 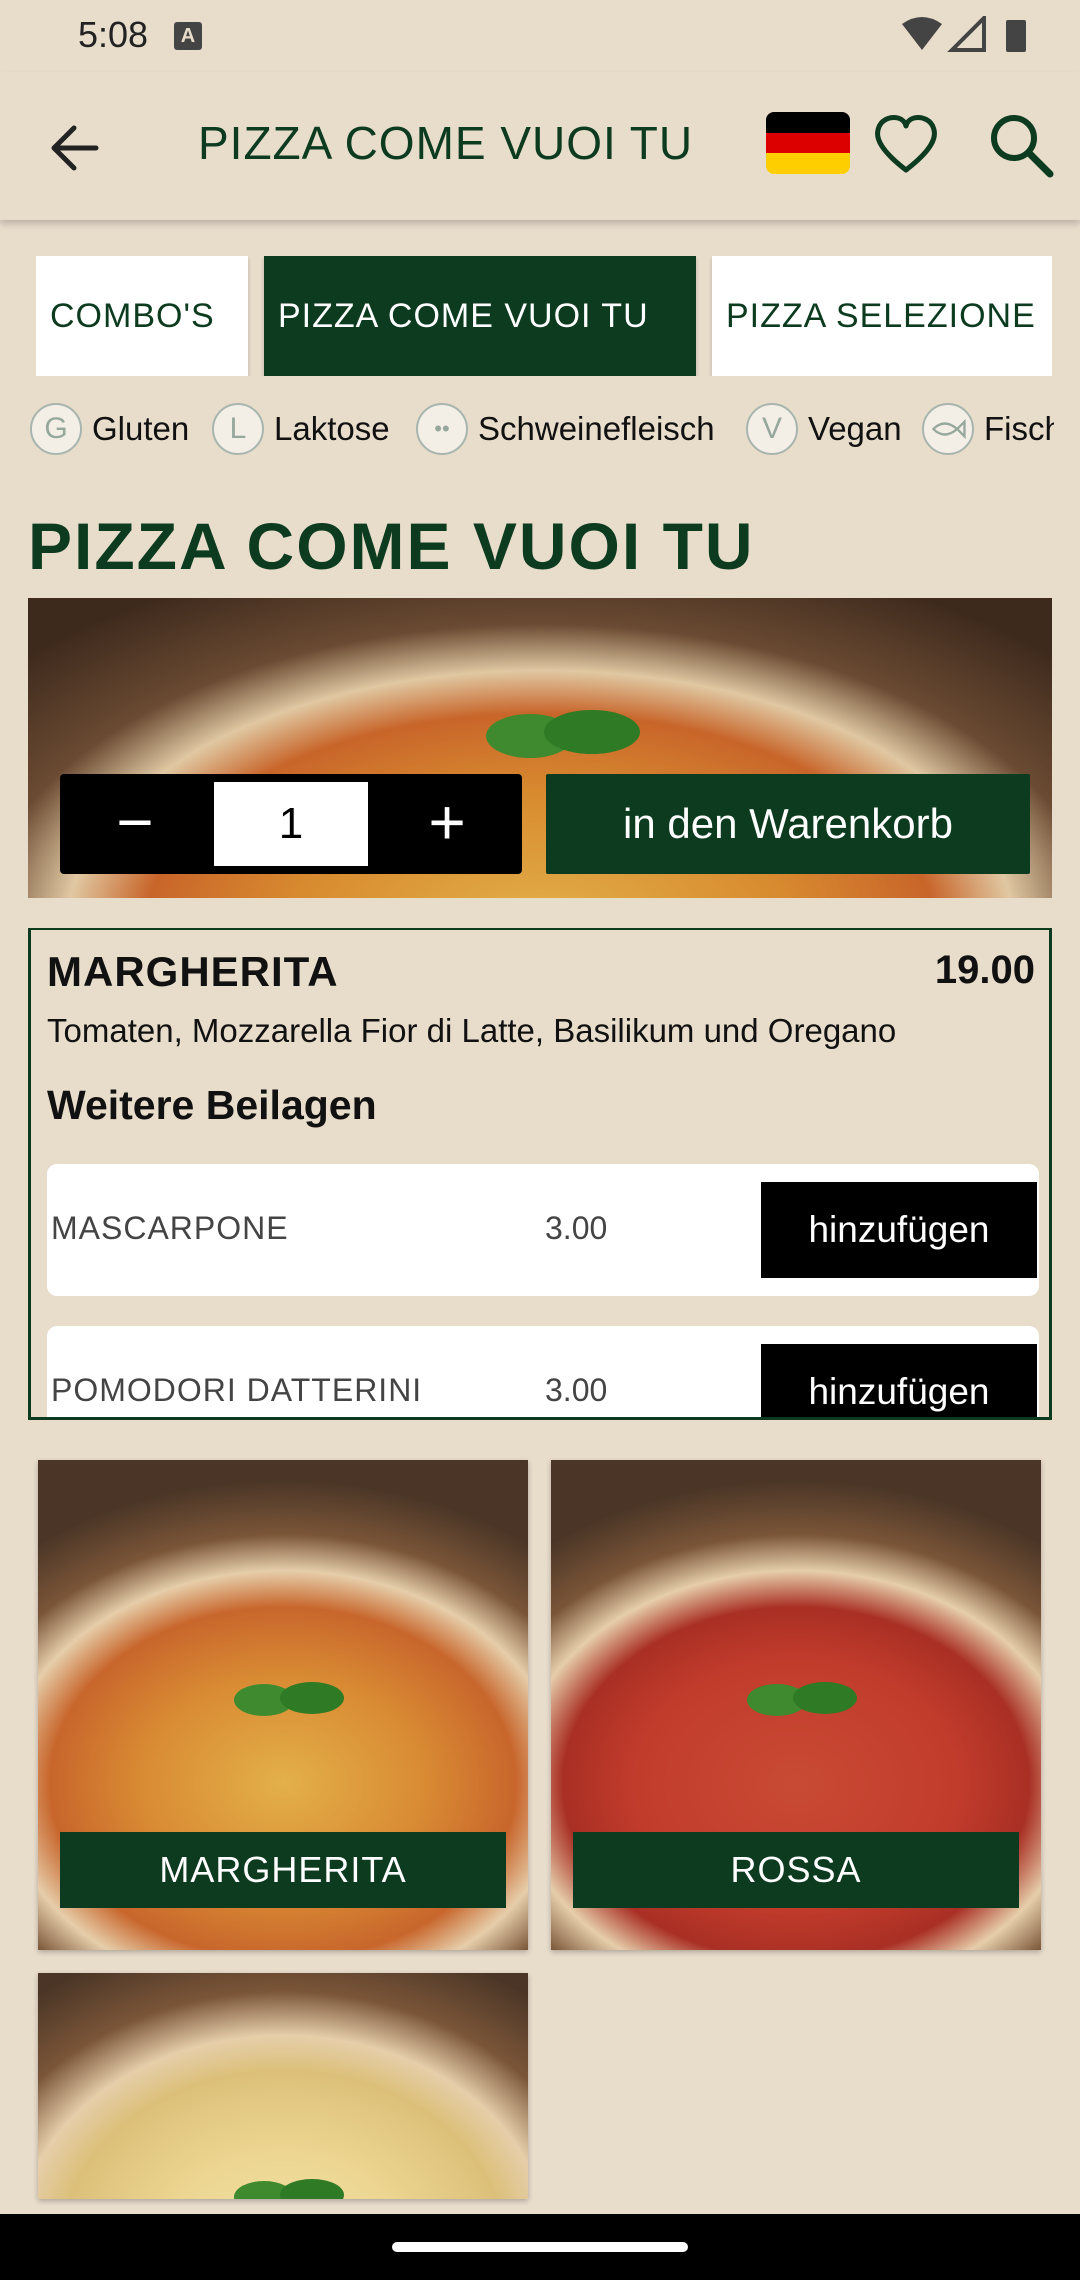 I want to click on extras-heading: Weitere Beilagen, so click(x=212, y=1105).